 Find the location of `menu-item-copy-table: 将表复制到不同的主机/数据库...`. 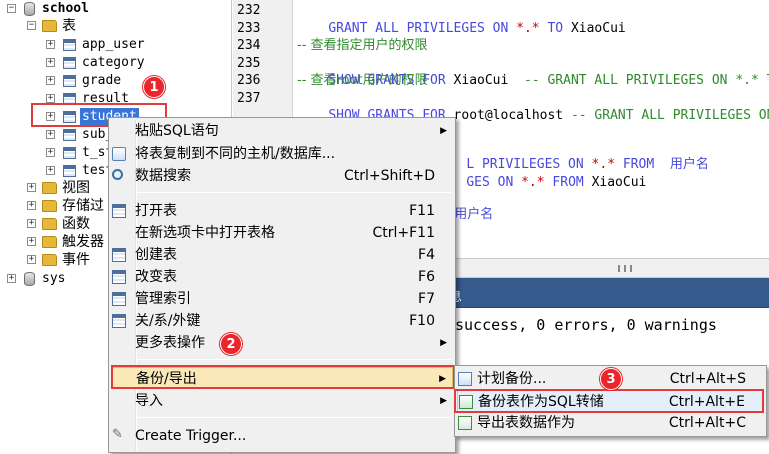

menu-item-copy-table: 将表复制到不同的主机/数据库... is located at coordinates (282, 154).